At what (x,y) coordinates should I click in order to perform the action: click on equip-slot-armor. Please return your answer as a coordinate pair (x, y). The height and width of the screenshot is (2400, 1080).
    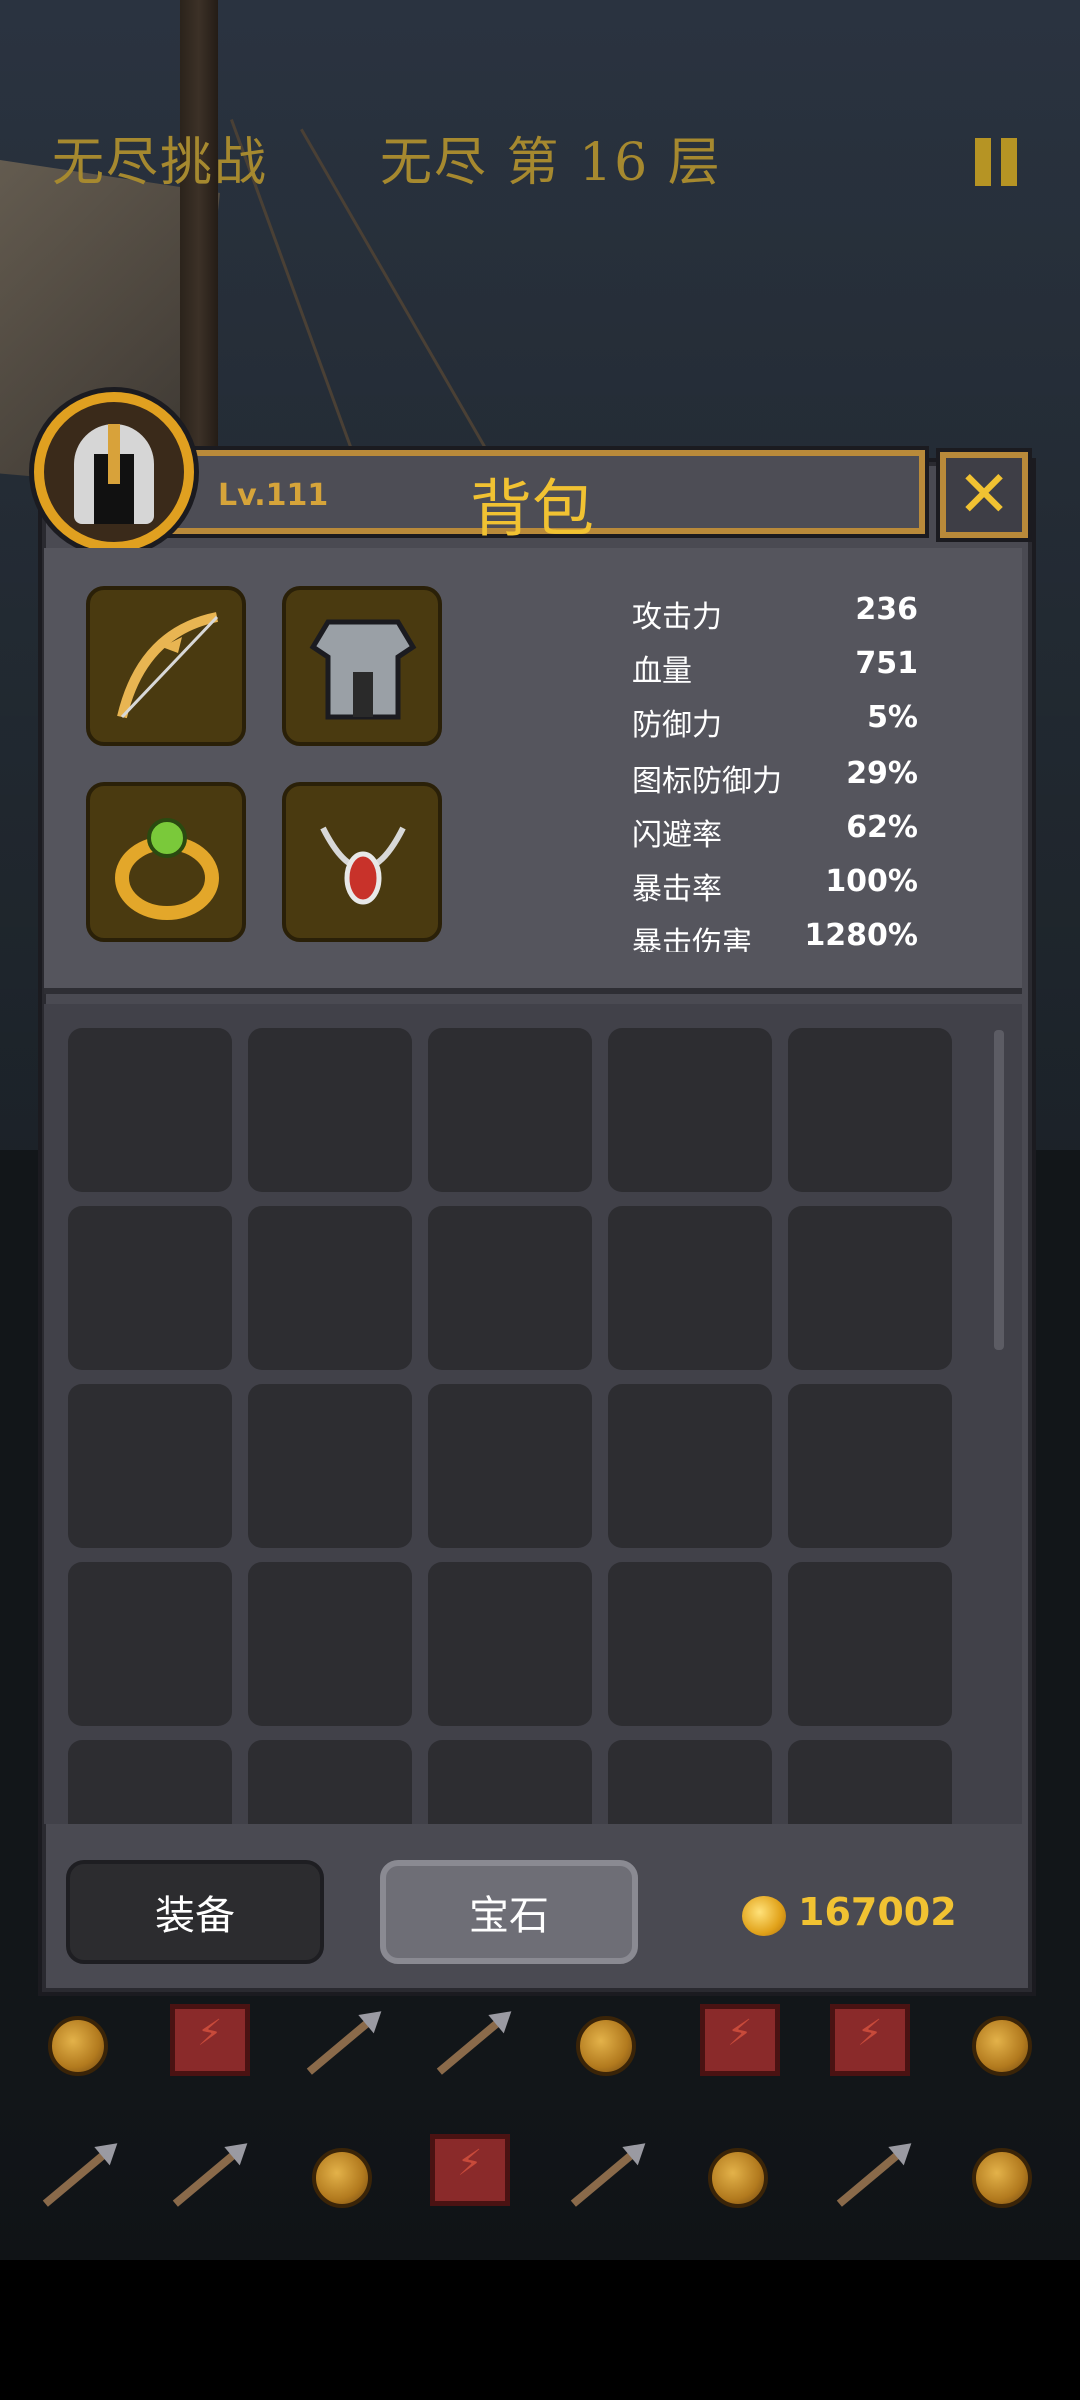
    Looking at the image, I should click on (362, 666).